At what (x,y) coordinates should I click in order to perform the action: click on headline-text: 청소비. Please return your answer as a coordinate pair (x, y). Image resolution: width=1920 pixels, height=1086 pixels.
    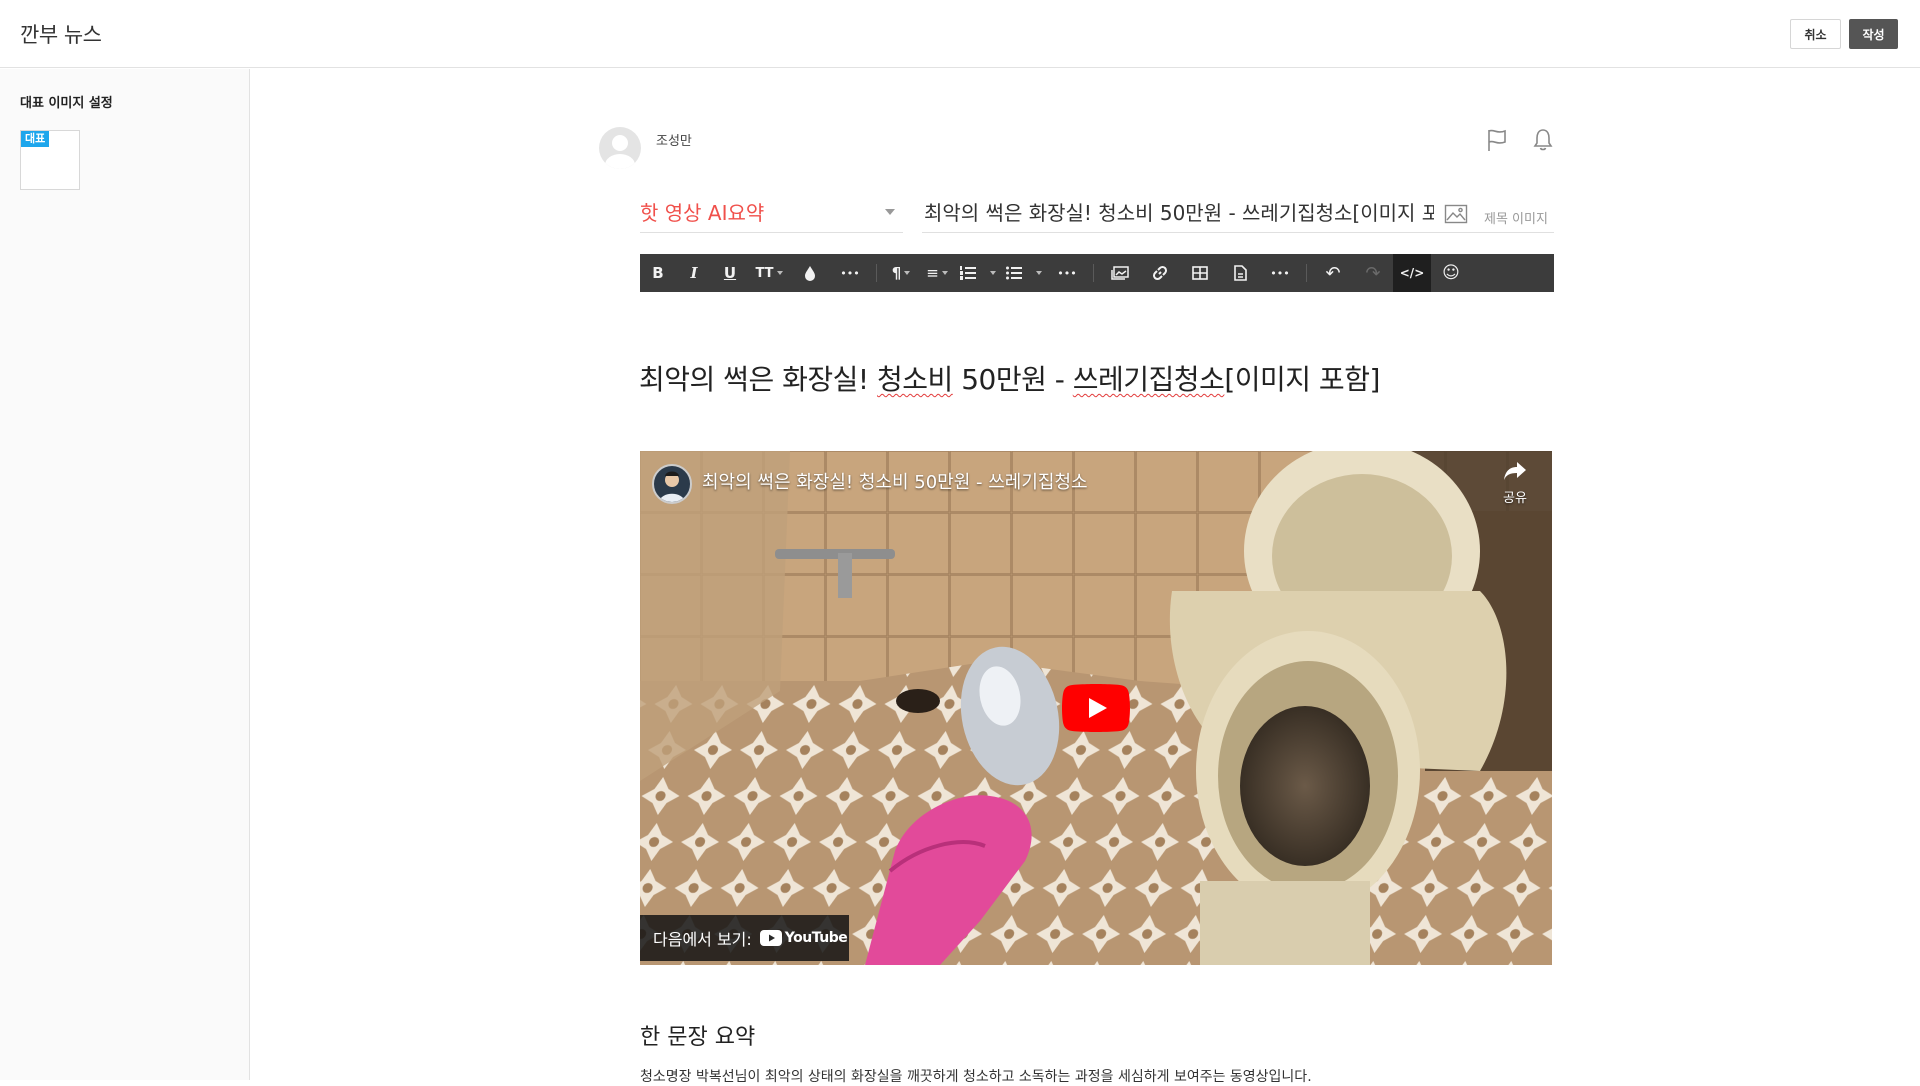
    Looking at the image, I should click on (915, 379).